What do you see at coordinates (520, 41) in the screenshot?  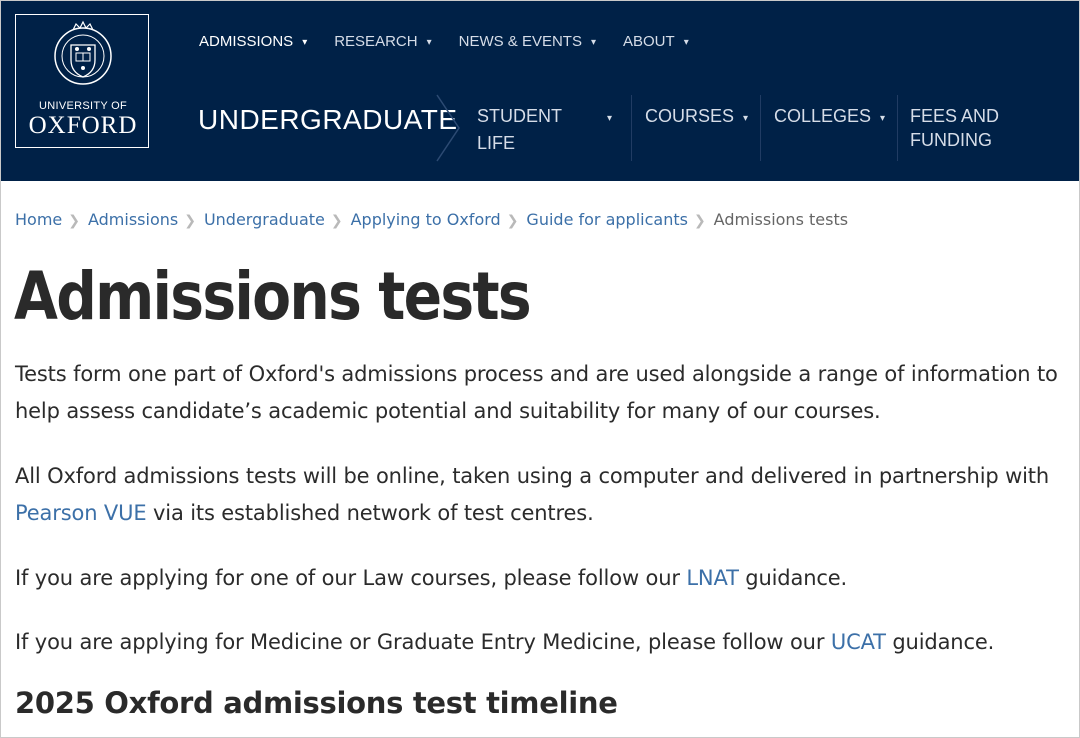 I see `top-nav-label: NEWS & EVENTS` at bounding box center [520, 41].